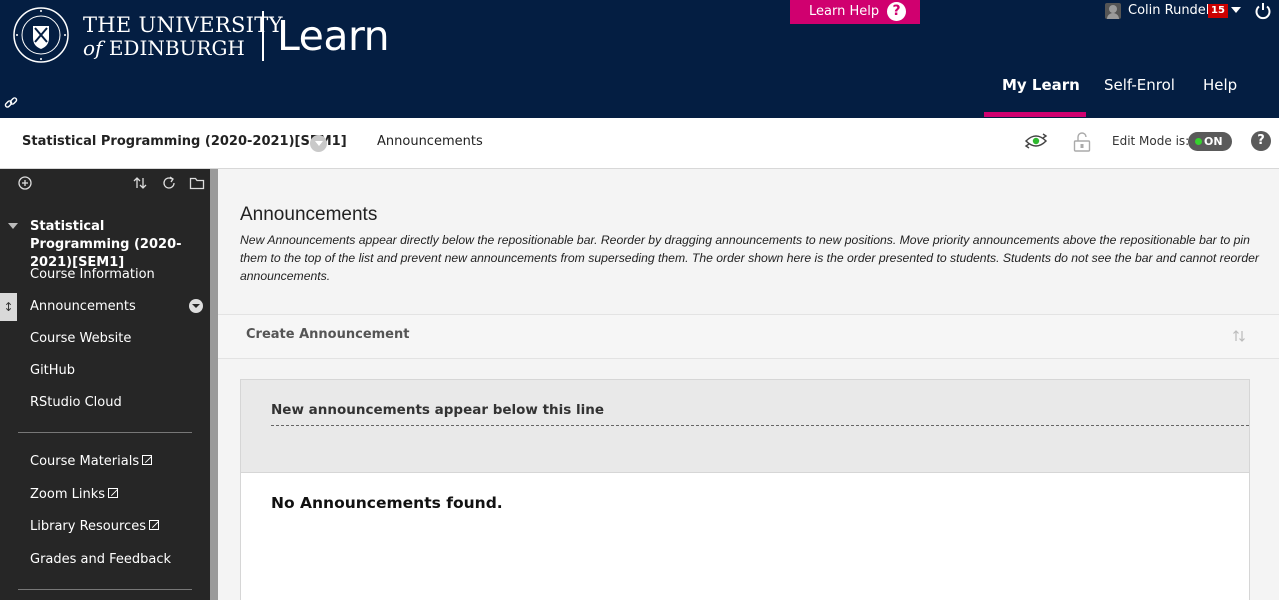 The image size is (1279, 600). What do you see at coordinates (430, 141) in the screenshot?
I see `breadcrumb-current: Announcements` at bounding box center [430, 141].